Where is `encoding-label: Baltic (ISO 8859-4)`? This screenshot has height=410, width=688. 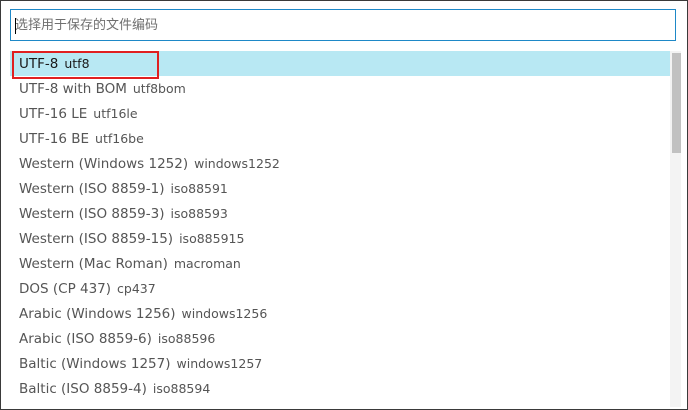 encoding-label: Baltic (ISO 8859-4) is located at coordinates (83, 389).